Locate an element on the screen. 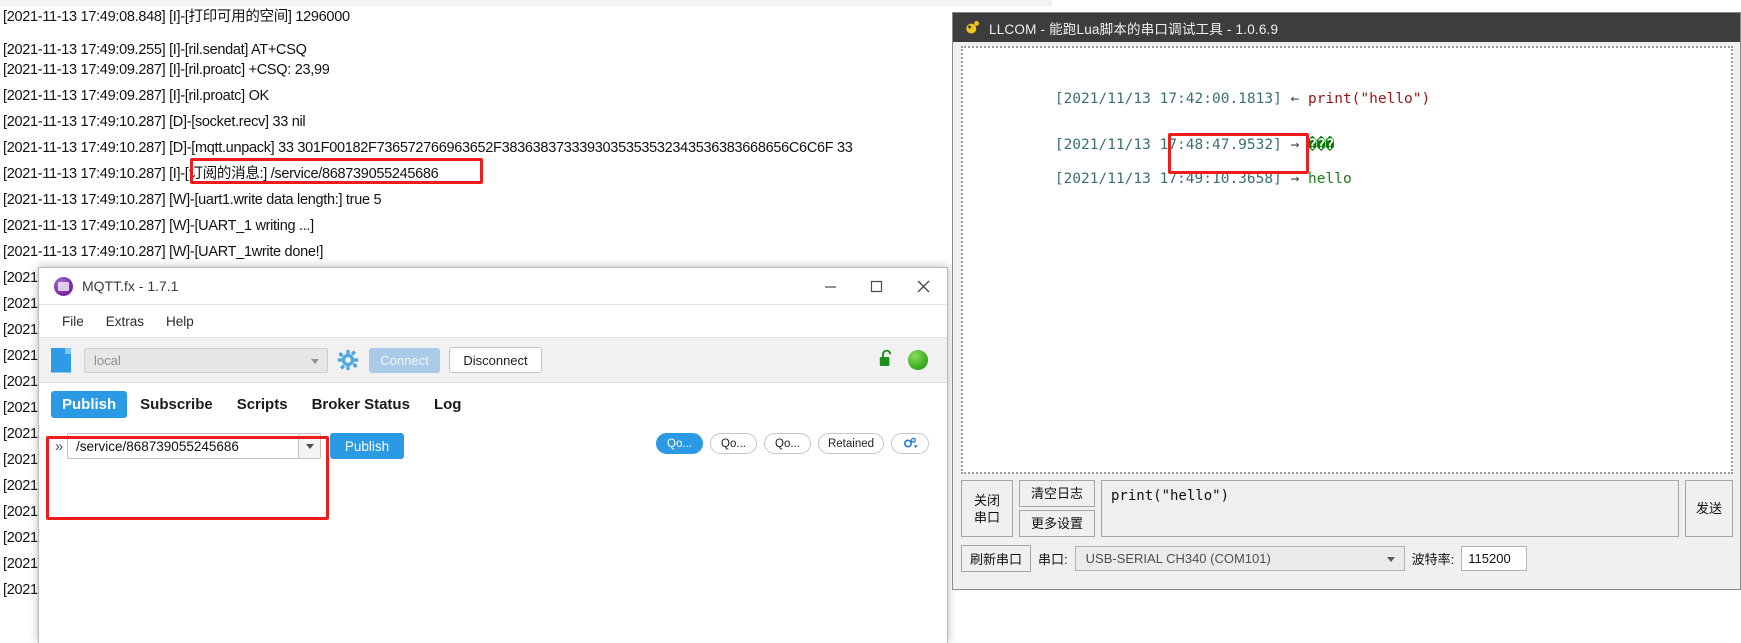 This screenshot has width=1741, height=643. lock-open-icon is located at coordinates (887, 358).